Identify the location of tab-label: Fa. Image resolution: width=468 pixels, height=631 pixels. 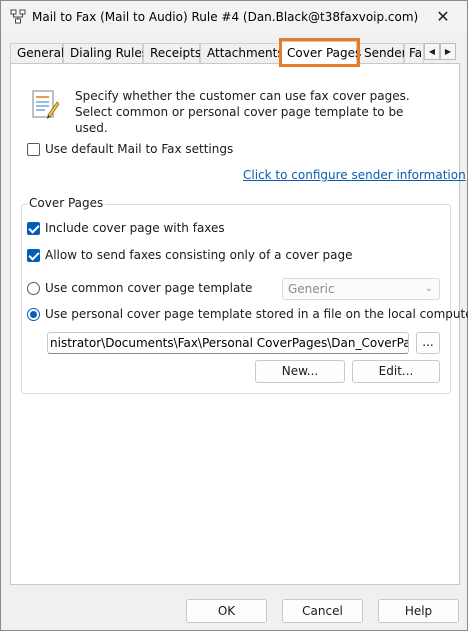
(416, 53).